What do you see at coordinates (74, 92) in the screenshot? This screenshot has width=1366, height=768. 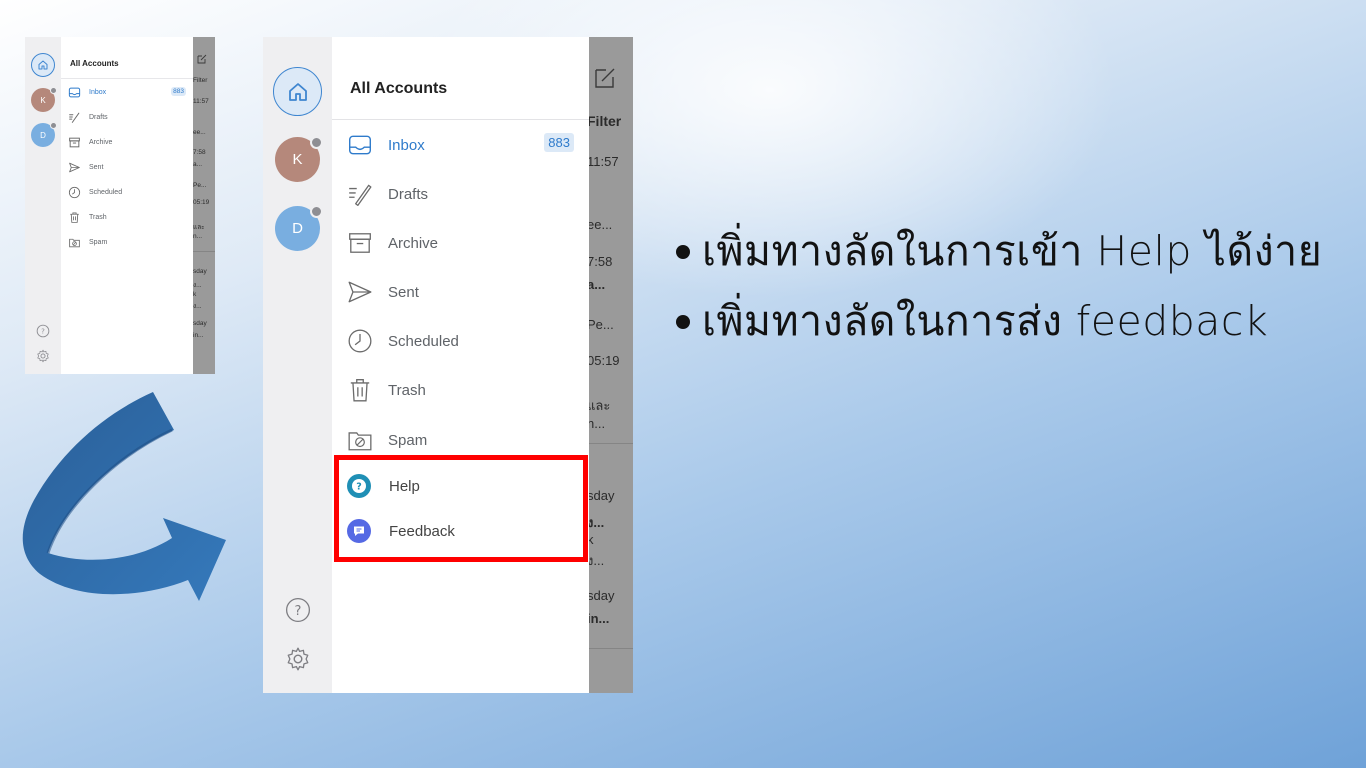 I see `inbox-icon` at bounding box center [74, 92].